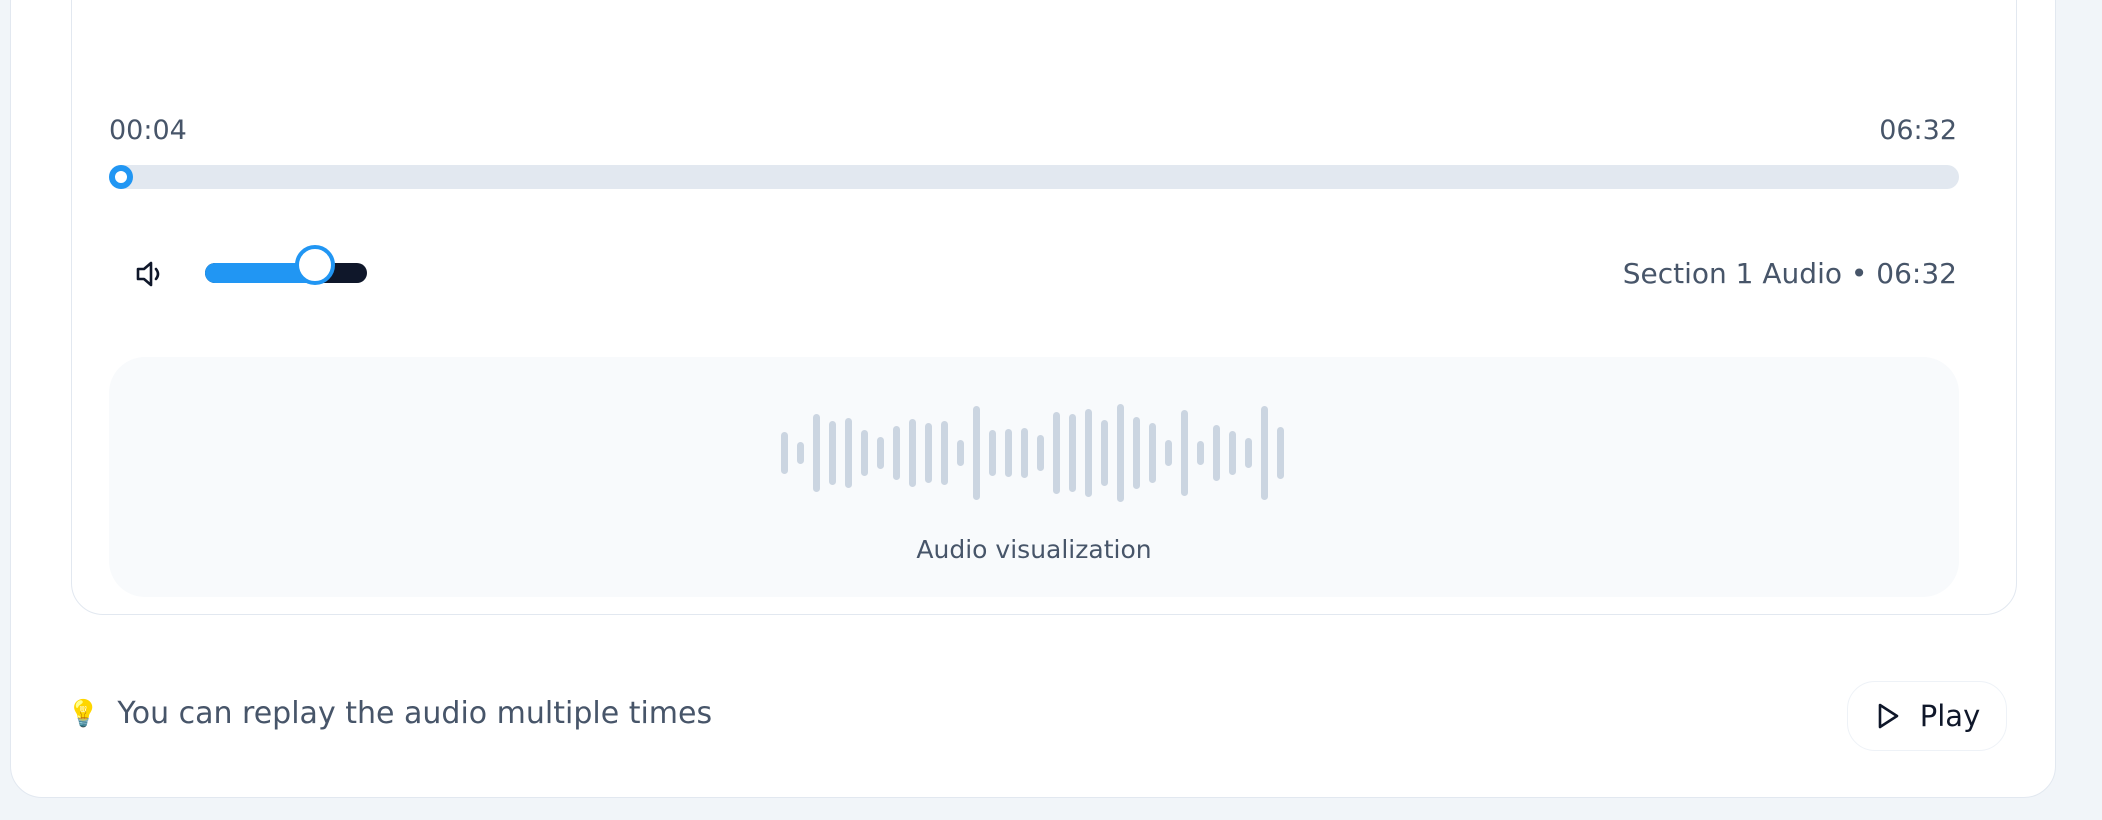 The height and width of the screenshot is (820, 2102). I want to click on volume-thumb, so click(315, 265).